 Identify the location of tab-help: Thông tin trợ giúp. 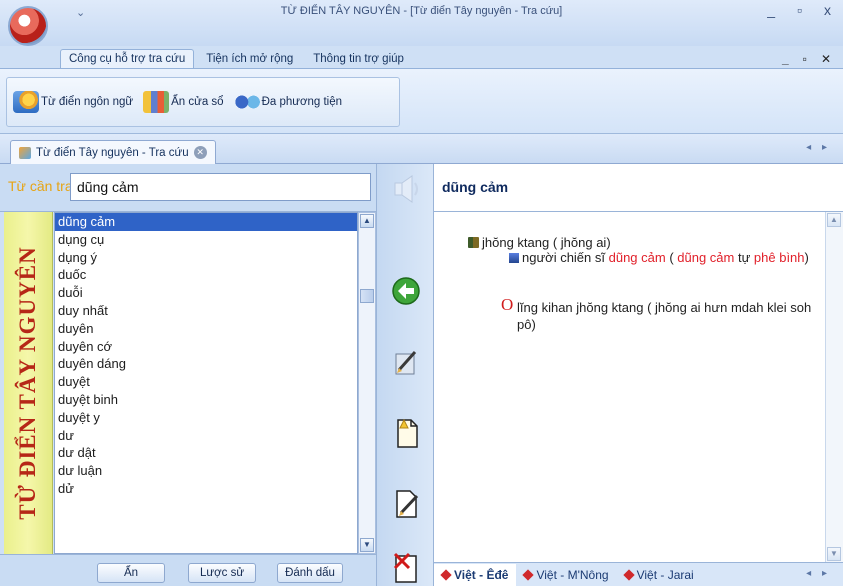
(358, 59).